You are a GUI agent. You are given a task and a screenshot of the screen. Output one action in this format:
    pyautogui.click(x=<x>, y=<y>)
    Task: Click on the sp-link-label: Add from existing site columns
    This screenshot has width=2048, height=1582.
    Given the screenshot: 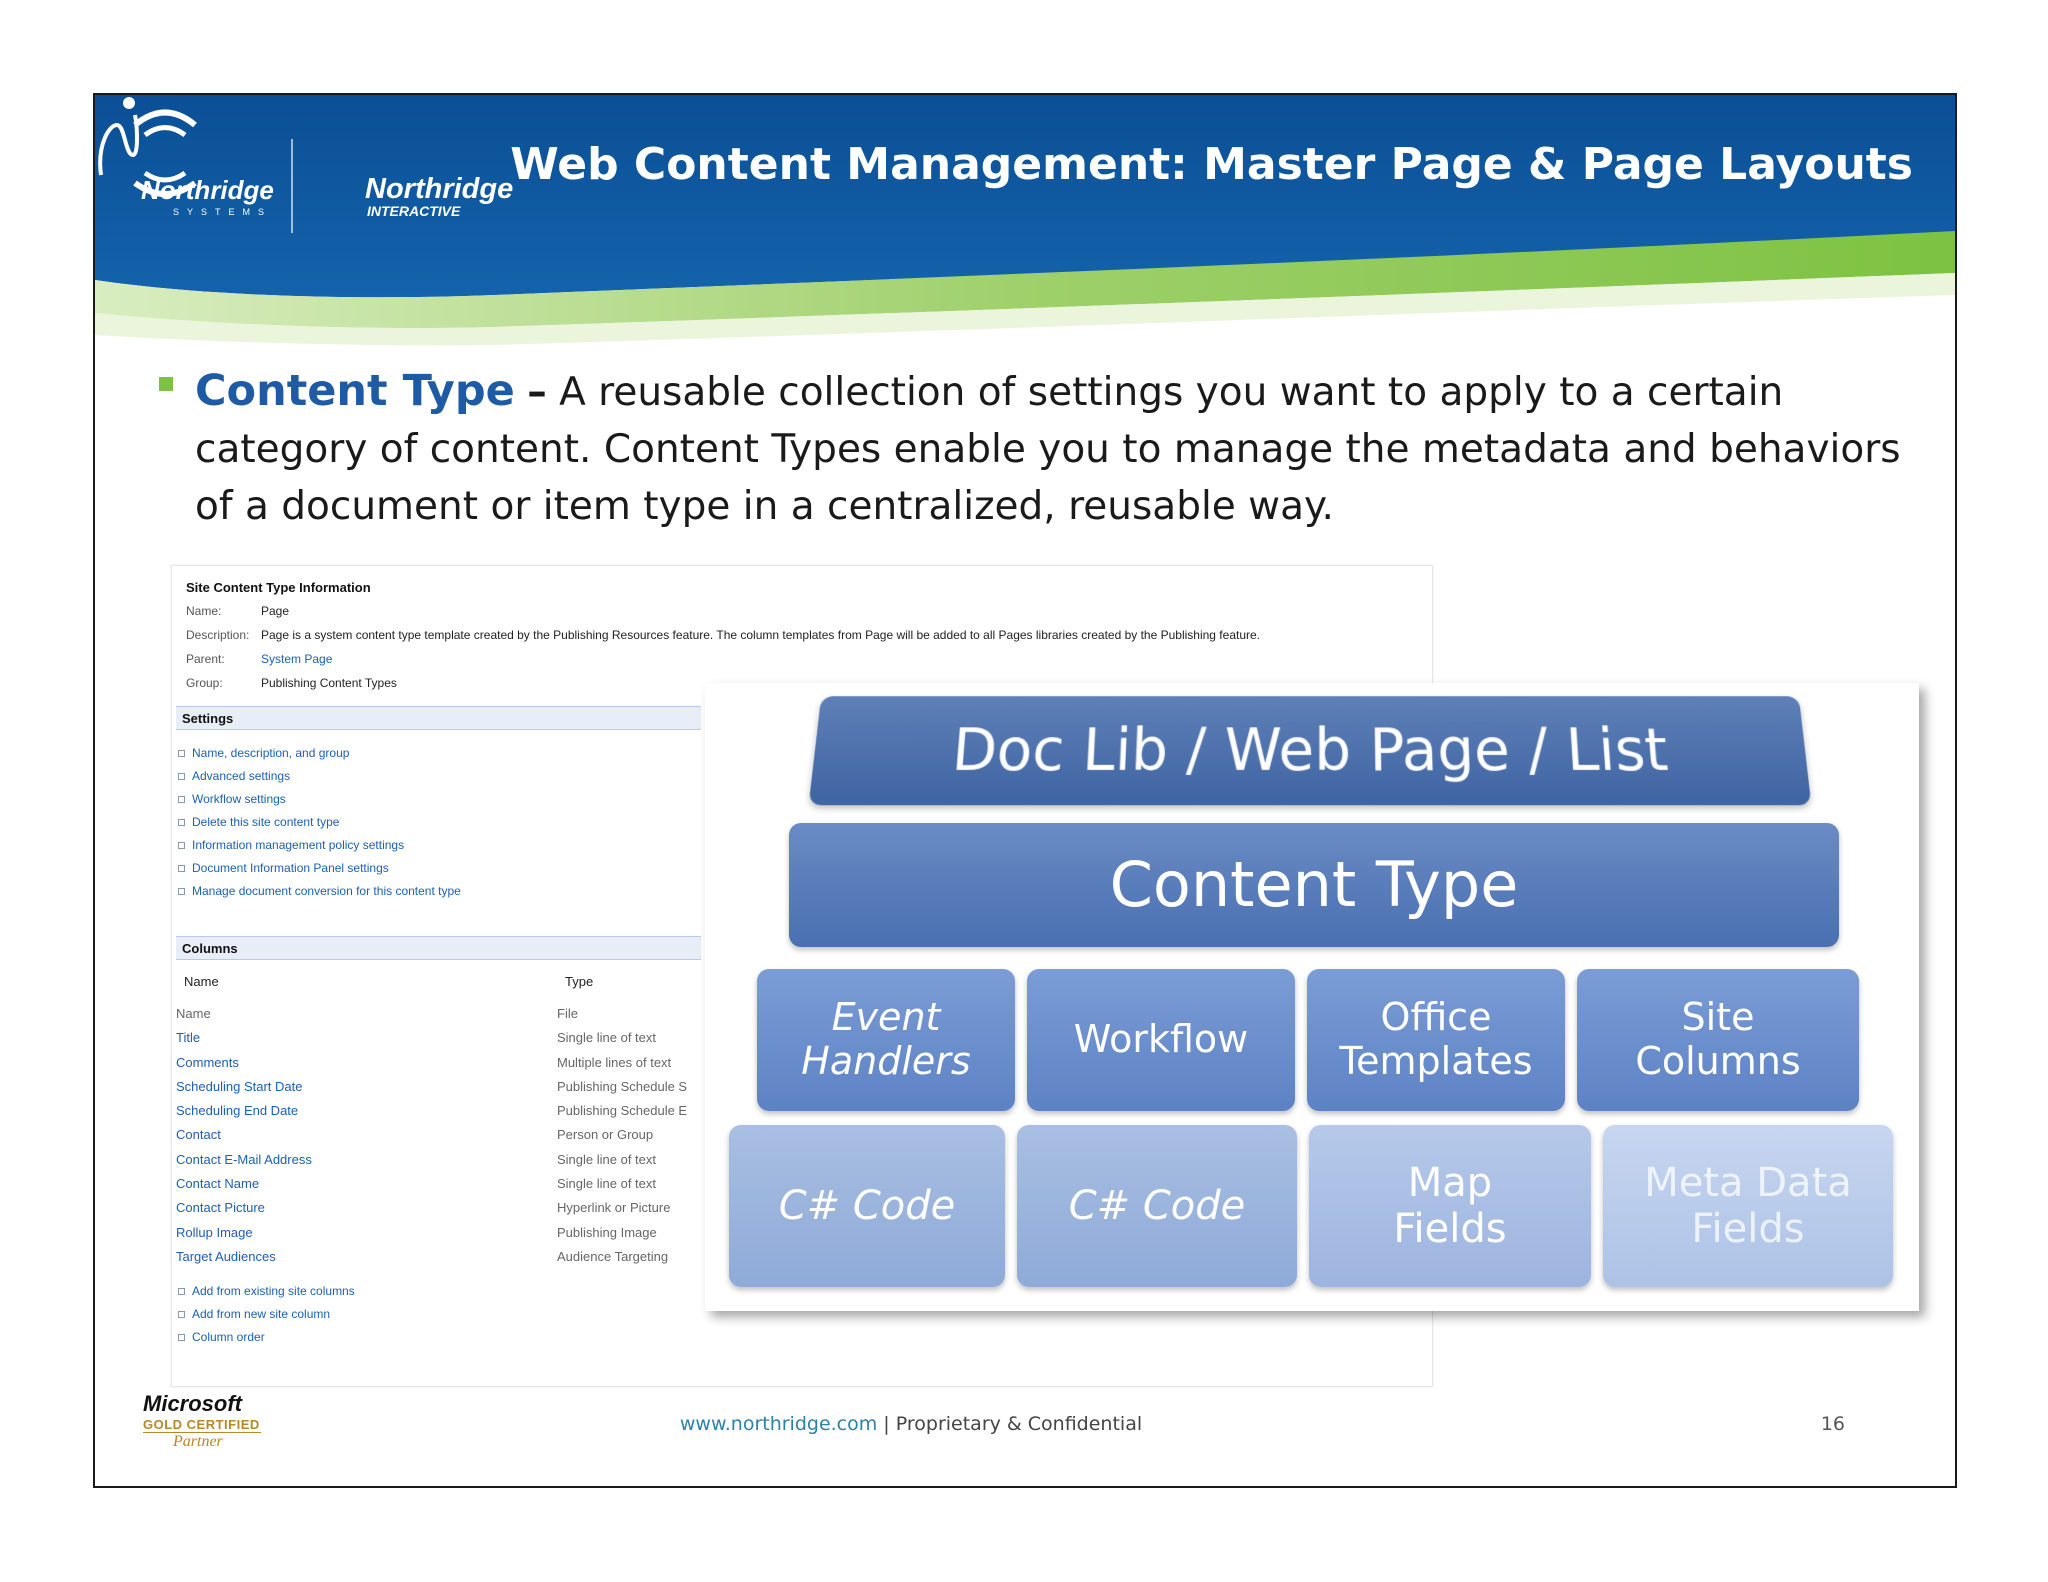 What is the action you would take?
    pyautogui.click(x=273, y=1291)
    